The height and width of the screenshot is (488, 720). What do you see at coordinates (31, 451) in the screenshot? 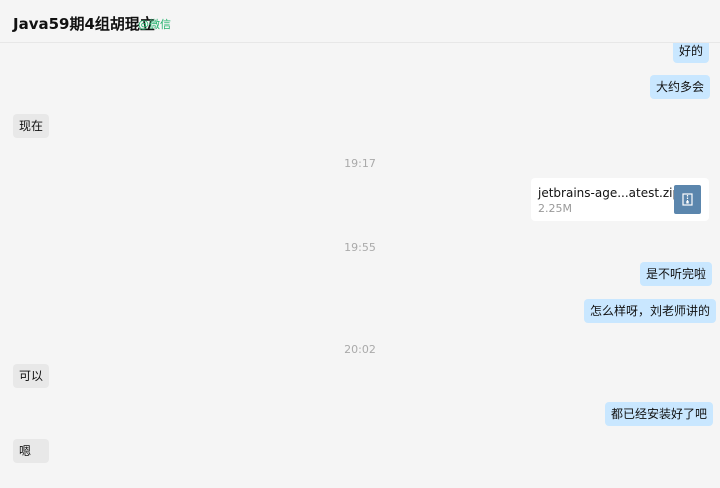
I see `received-message: 嗯` at bounding box center [31, 451].